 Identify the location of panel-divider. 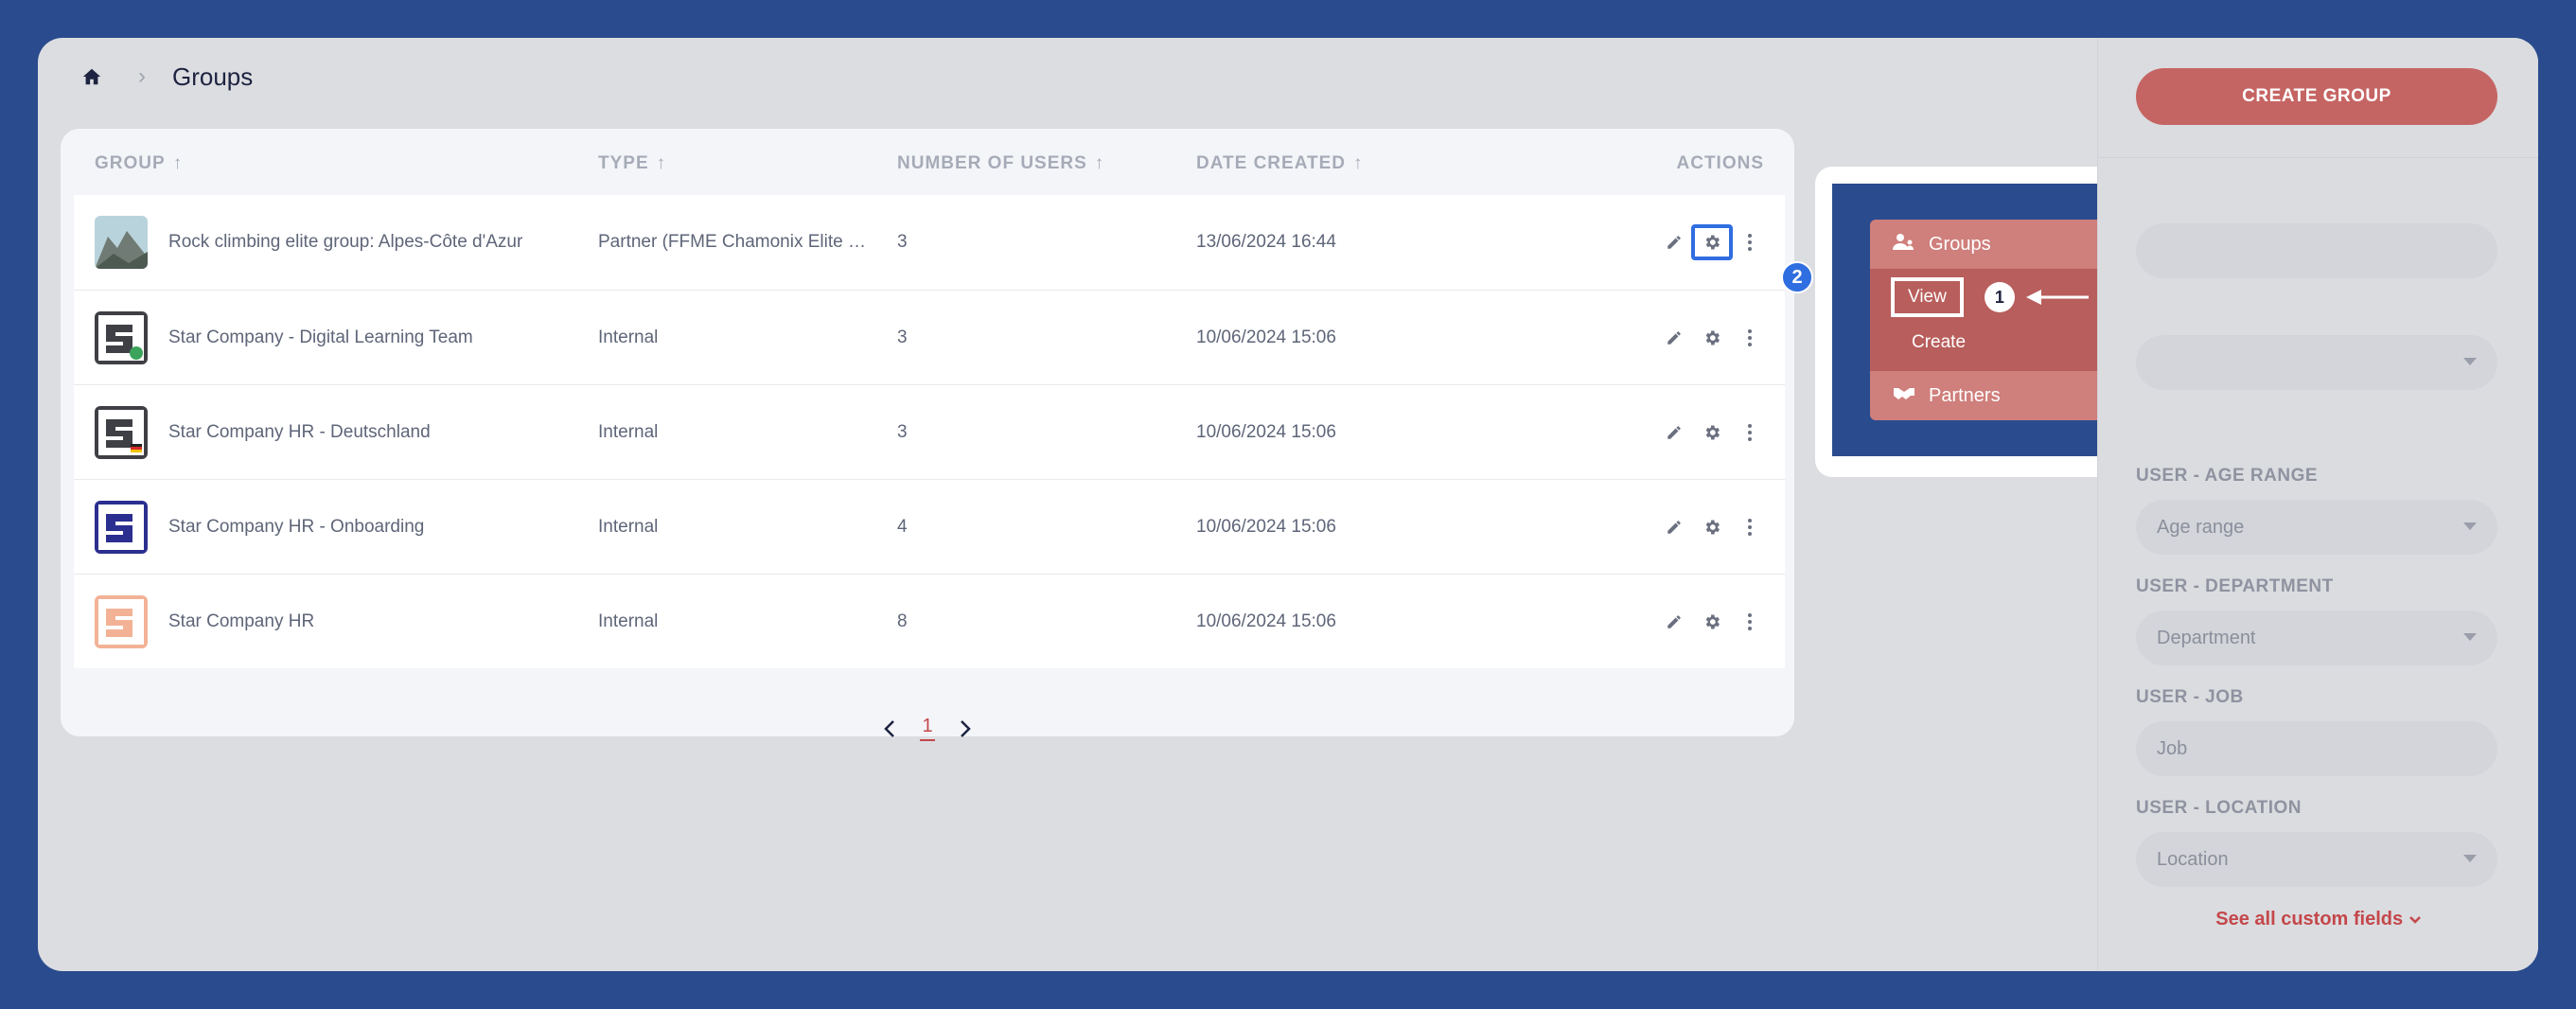
(2318, 157).